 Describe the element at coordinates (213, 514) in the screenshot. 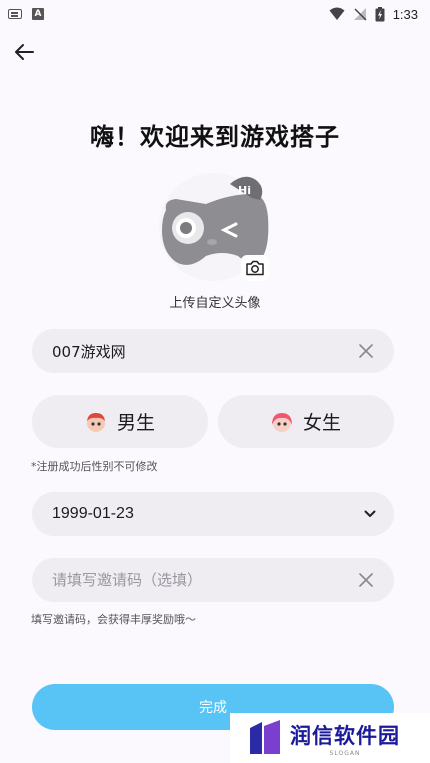

I see `birthday-select: 1999-01-23` at that location.